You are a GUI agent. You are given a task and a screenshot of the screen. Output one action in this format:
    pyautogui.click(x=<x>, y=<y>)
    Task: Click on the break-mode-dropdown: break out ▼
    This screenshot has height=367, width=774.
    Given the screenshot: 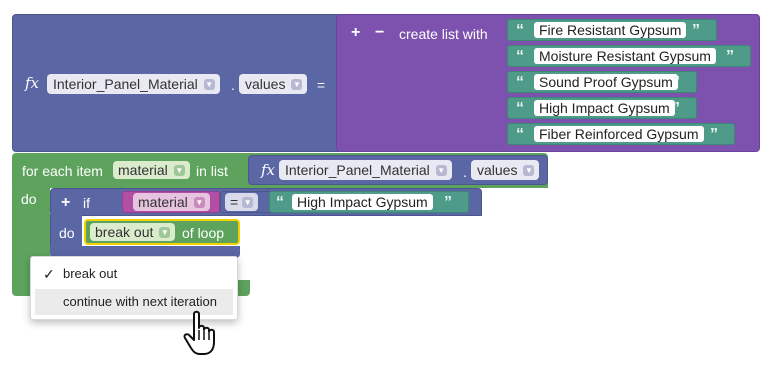 What is the action you would take?
    pyautogui.click(x=133, y=232)
    